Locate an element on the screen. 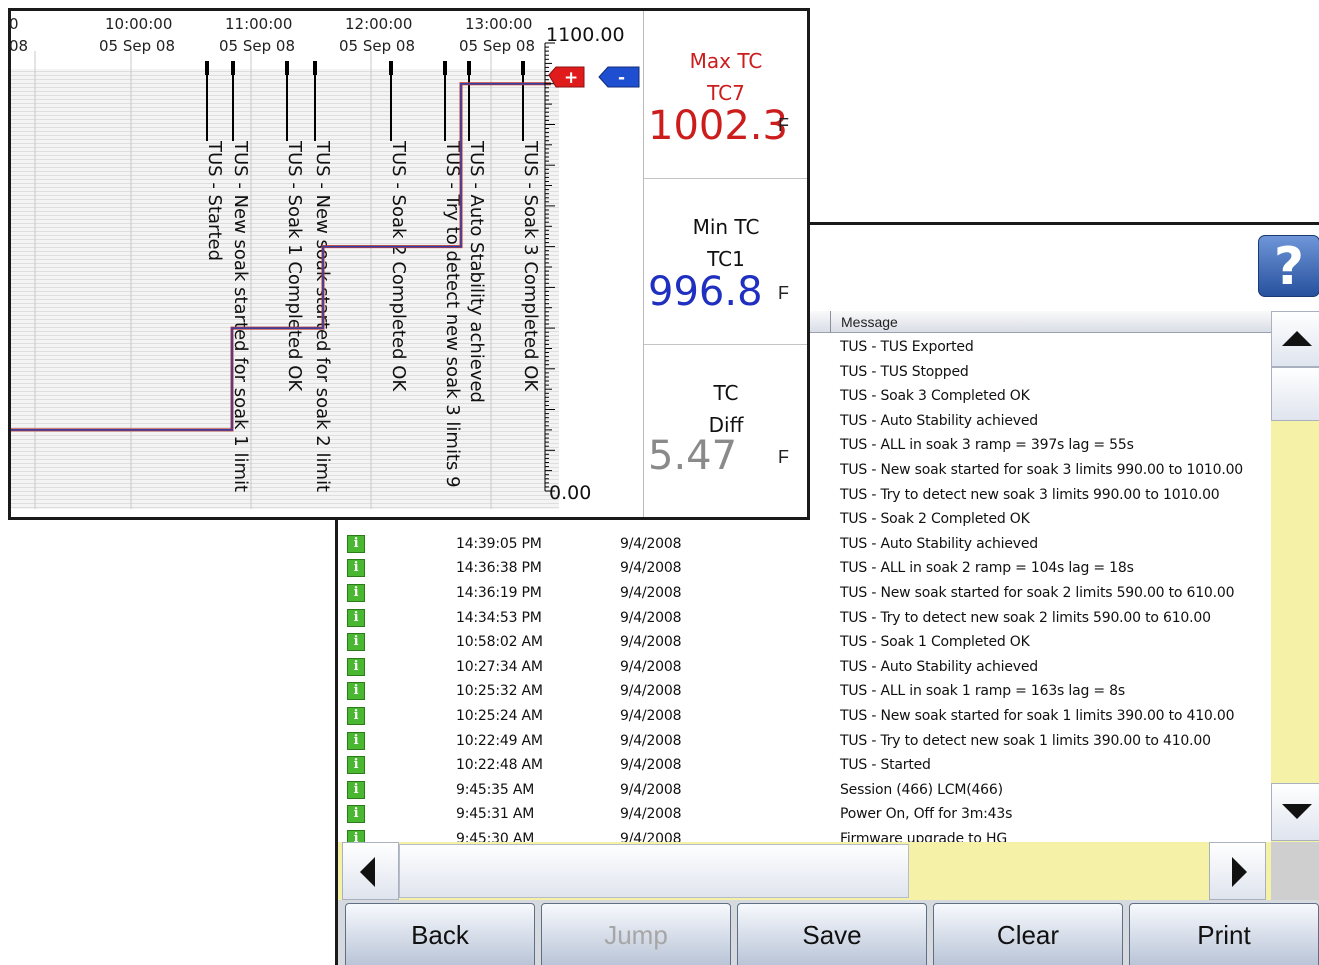 This screenshot has height=965, width=1319. log-time: 10:25:24 AM is located at coordinates (499, 716).